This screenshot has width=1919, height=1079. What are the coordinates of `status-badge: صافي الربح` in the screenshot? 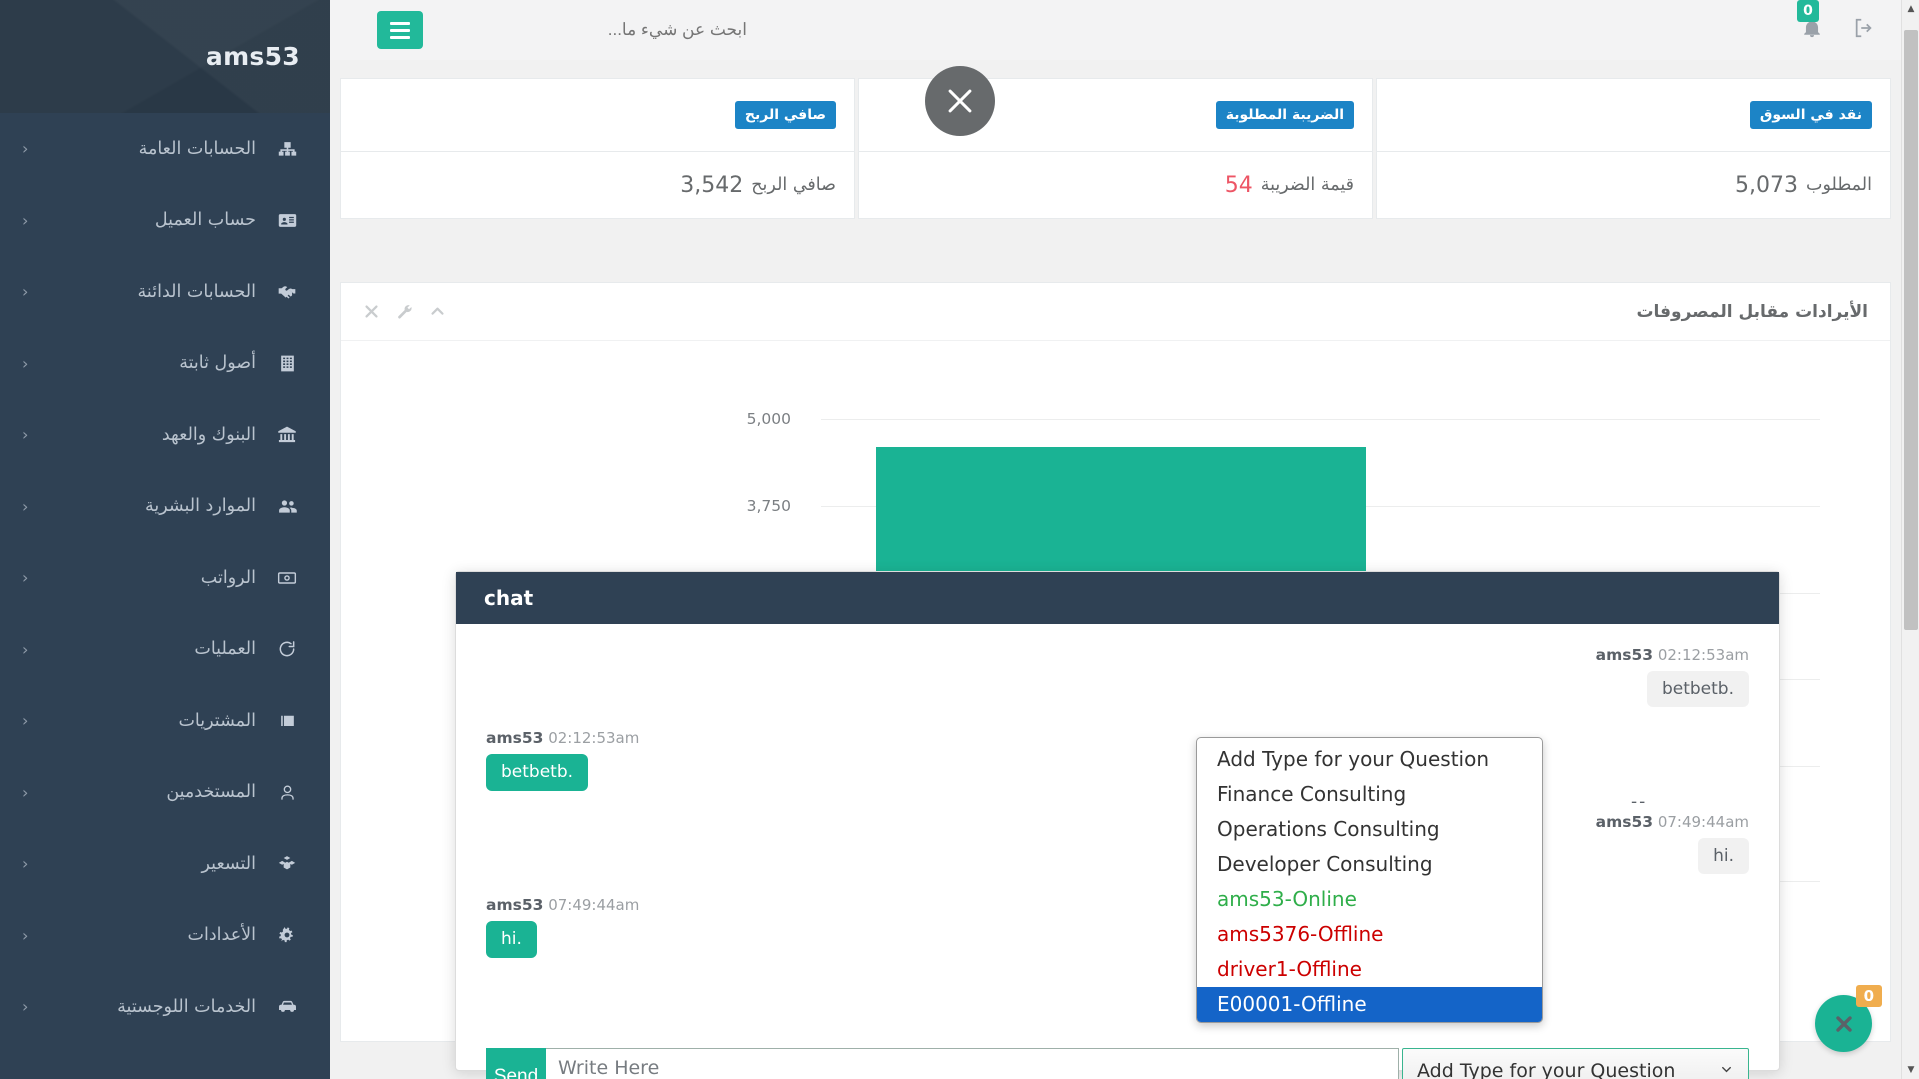 It's located at (785, 115).